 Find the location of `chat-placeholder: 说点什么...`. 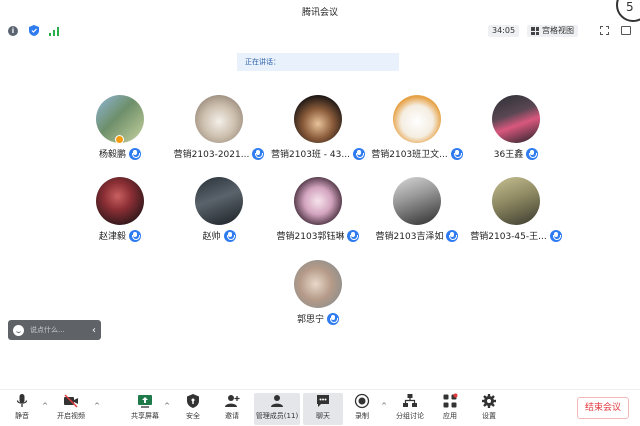

chat-placeholder: 说点什么... is located at coordinates (47, 330).